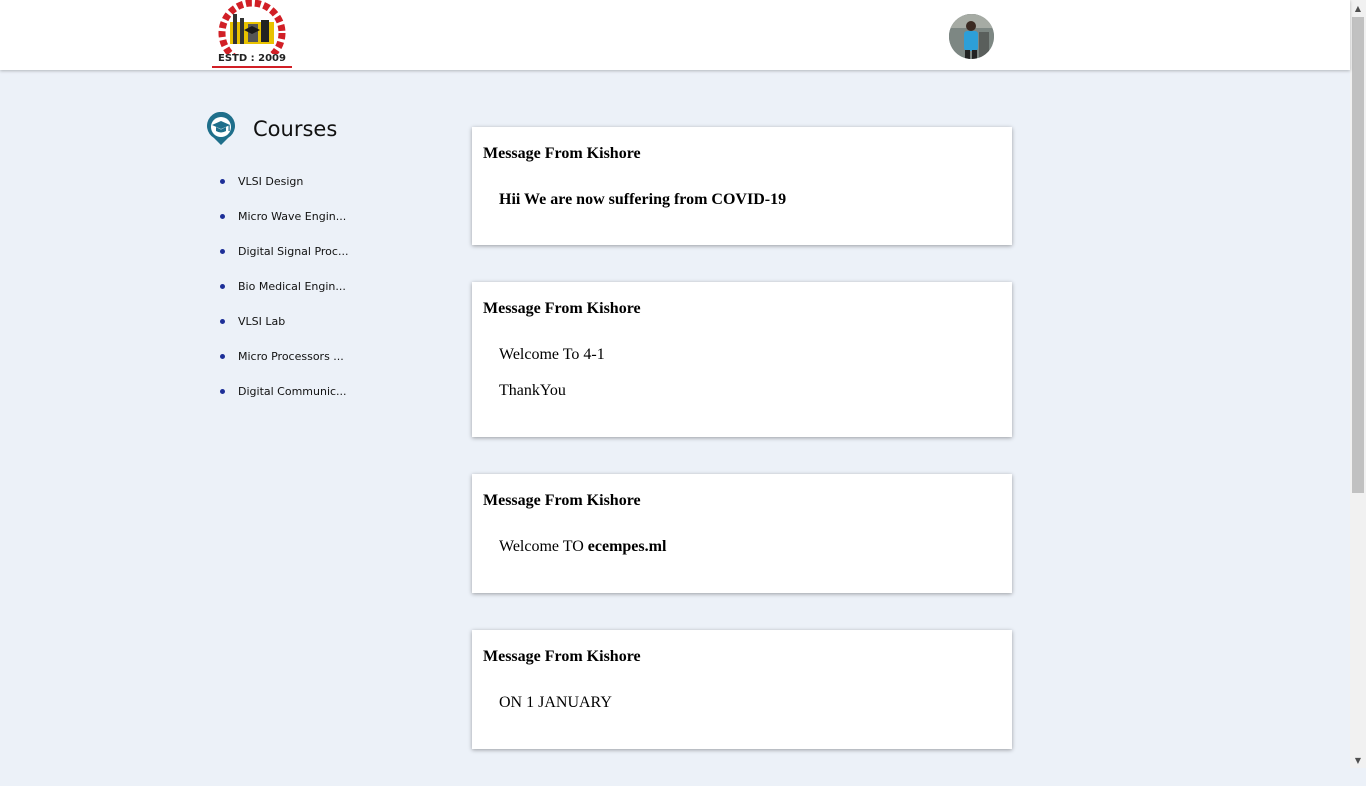 This screenshot has height=786, width=1366. What do you see at coordinates (1358, 255) in the screenshot?
I see `scroll-thumb` at bounding box center [1358, 255].